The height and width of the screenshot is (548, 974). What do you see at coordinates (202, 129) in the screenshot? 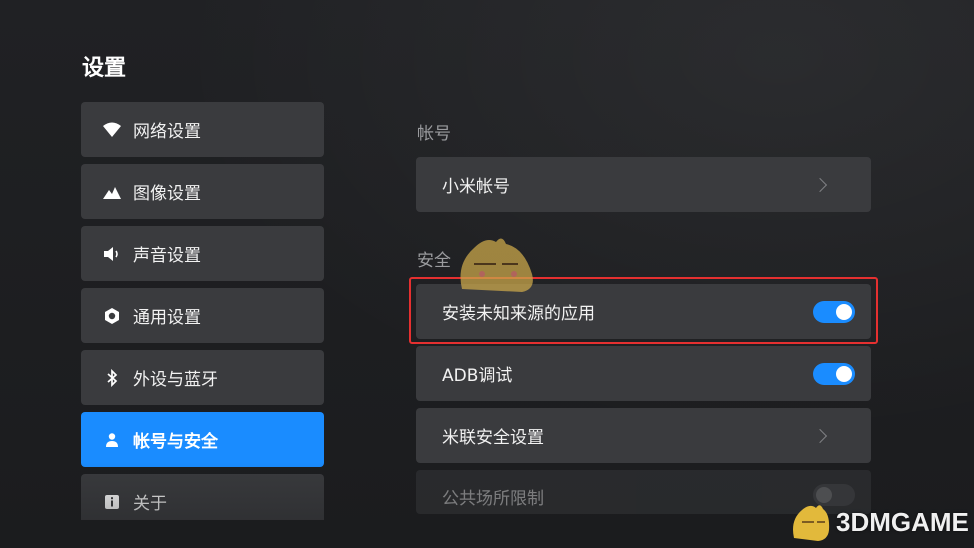
I see `sidebar-item-network: 网络设置` at bounding box center [202, 129].